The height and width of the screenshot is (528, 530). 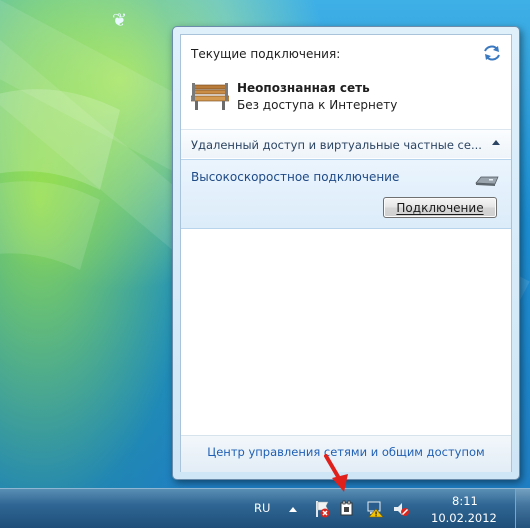 I want to click on connection-name: Высокоскоростное подключение, so click(x=295, y=177).